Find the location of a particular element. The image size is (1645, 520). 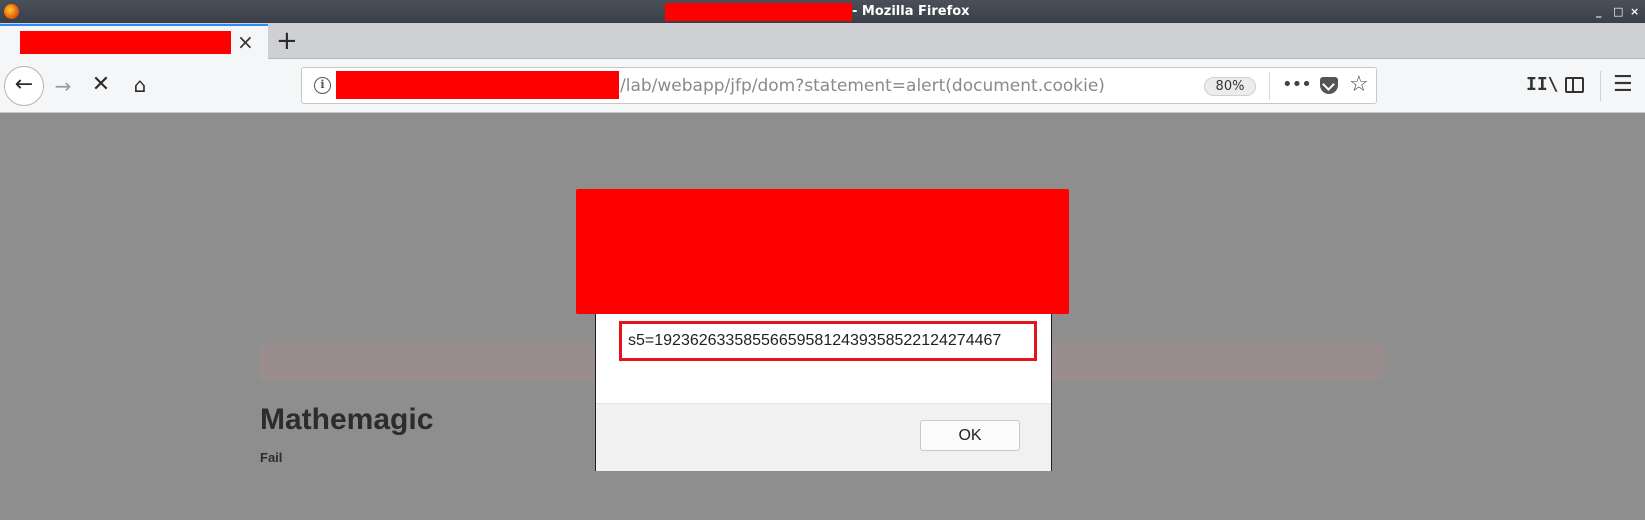

page-status-text: Fail is located at coordinates (271, 457).